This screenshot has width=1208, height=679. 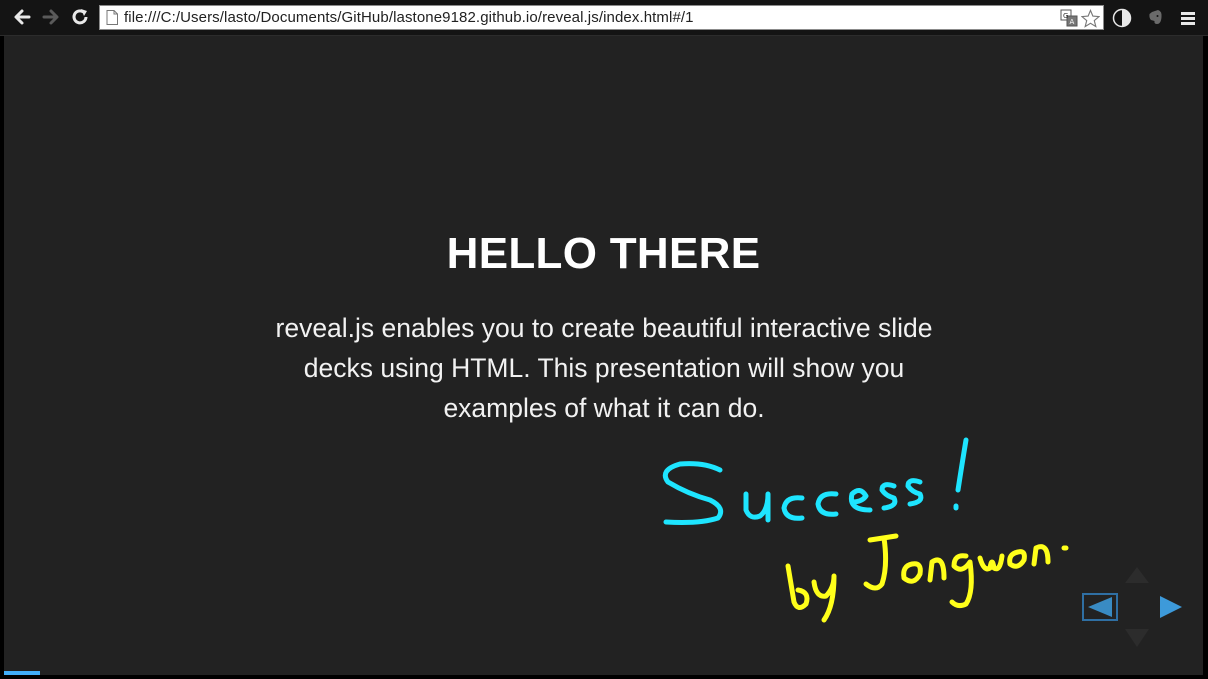 I want to click on back-arrow-icon, so click(x=22, y=17).